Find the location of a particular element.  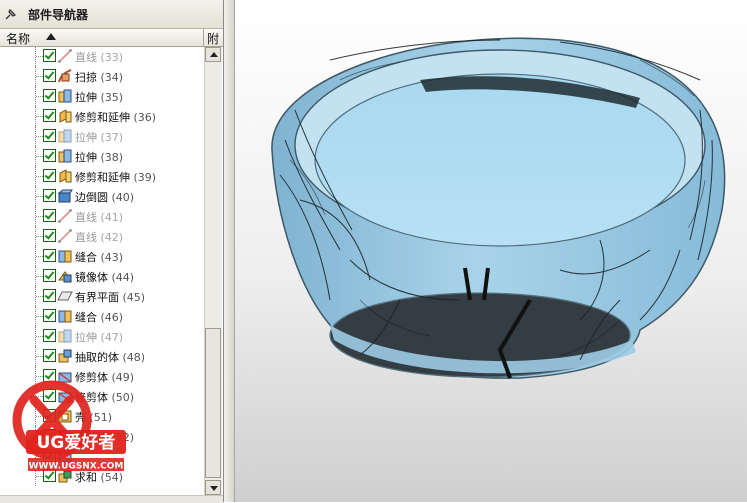

tree-row: 缝合 (43) is located at coordinates (101, 256).